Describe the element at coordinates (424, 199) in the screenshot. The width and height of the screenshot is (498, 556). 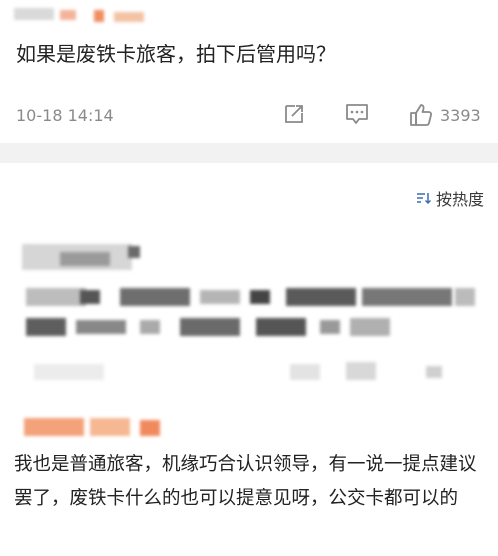
I see `sort-lines-icon` at that location.